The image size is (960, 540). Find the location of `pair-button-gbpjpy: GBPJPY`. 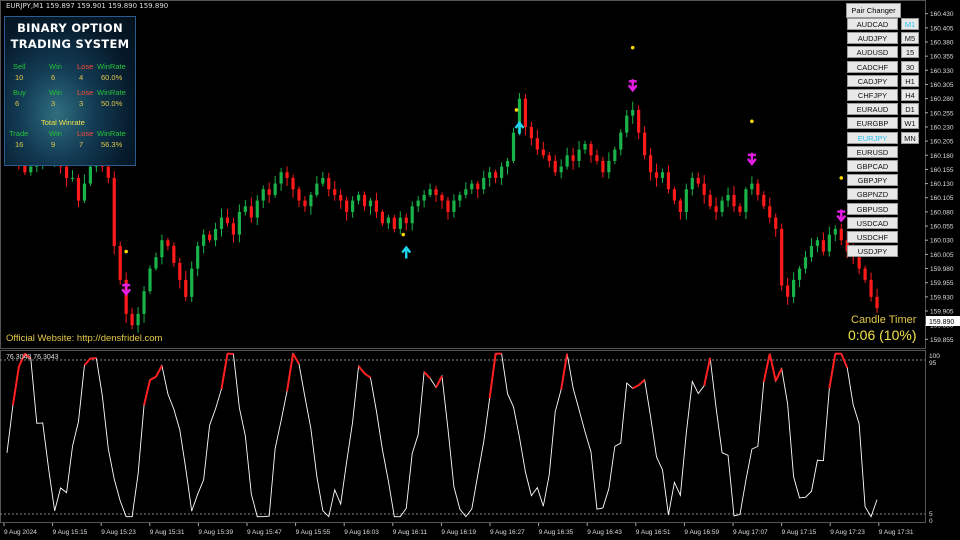

pair-button-gbpjpy: GBPJPY is located at coordinates (872, 180).